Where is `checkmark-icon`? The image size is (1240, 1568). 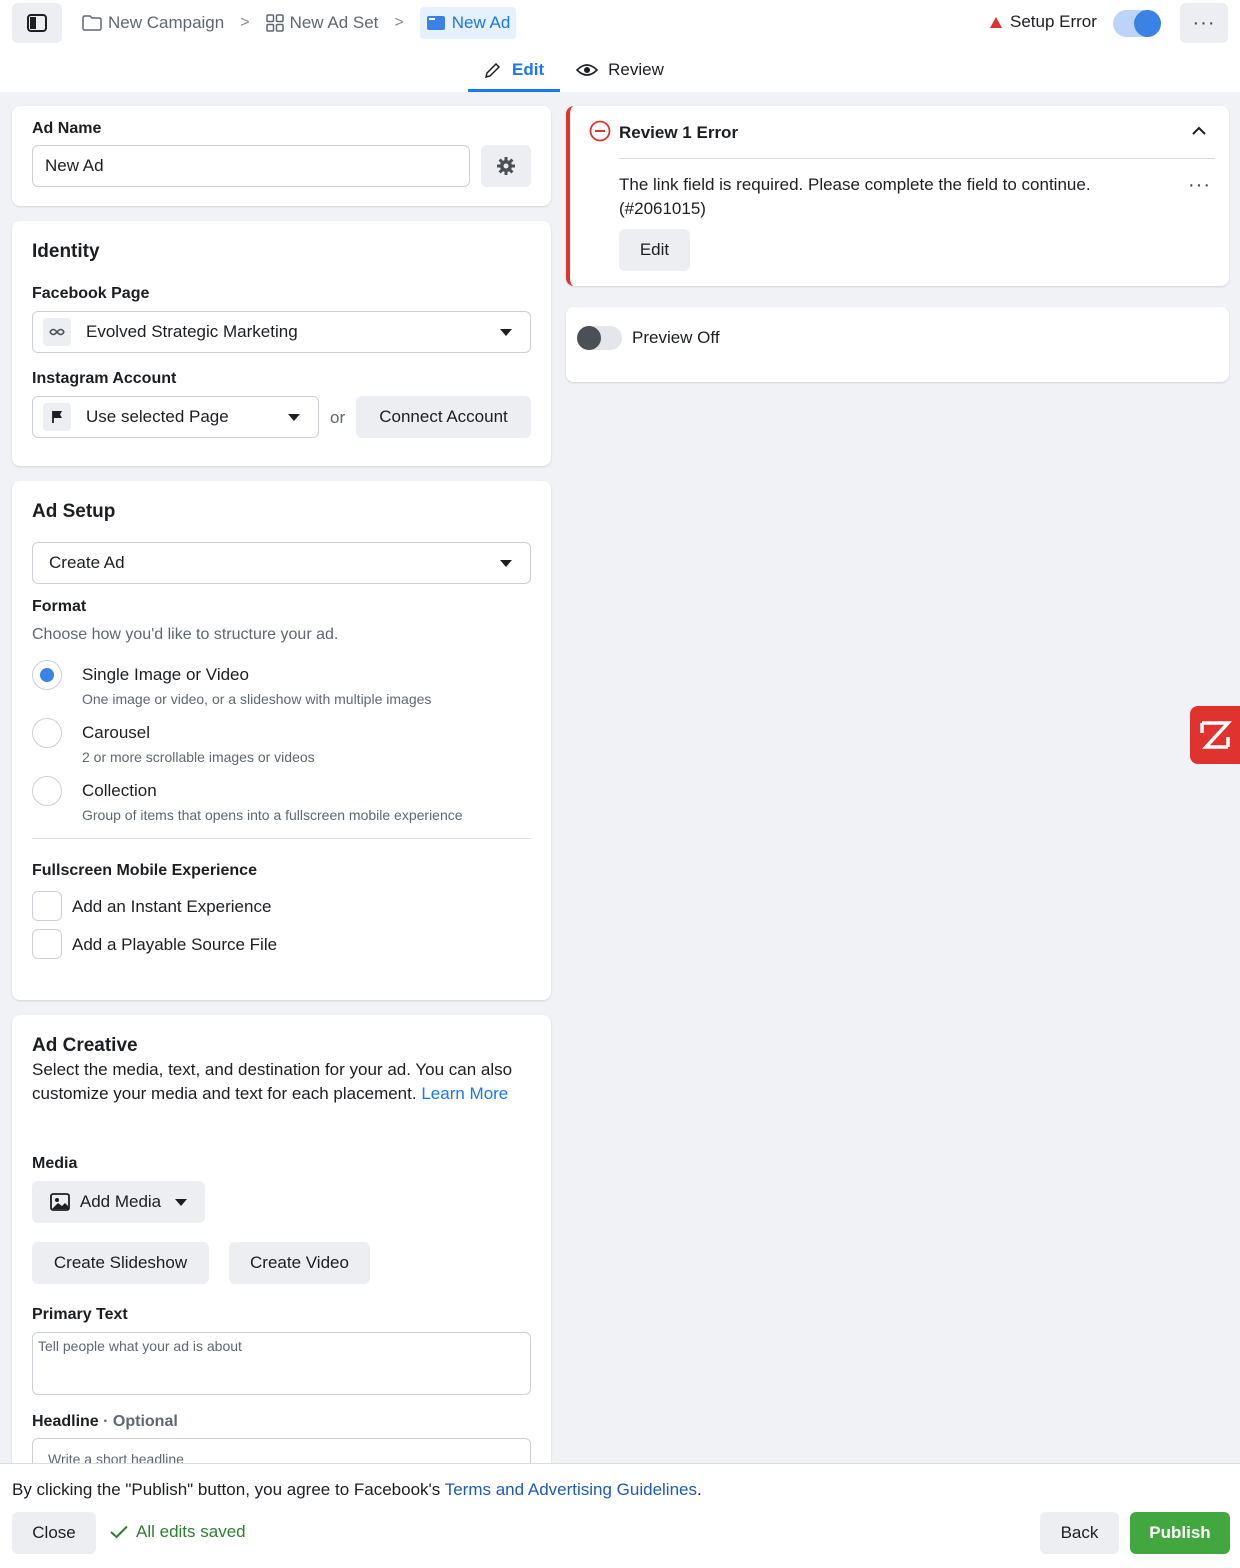 checkmark-icon is located at coordinates (119, 1532).